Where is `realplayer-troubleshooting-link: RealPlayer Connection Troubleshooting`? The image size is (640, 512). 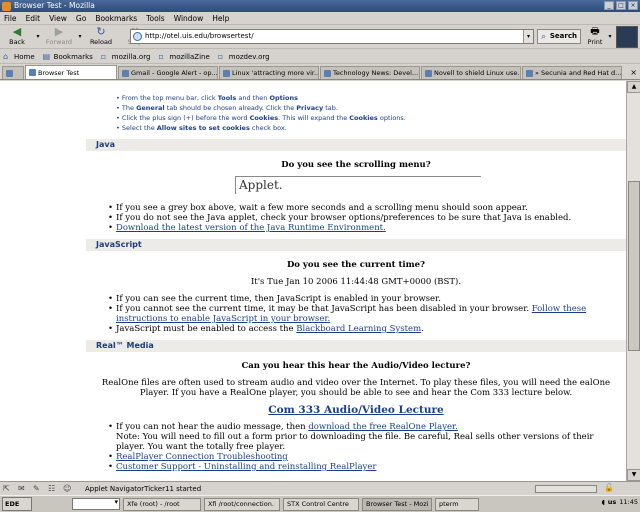 realplayer-troubleshooting-link: RealPlayer Connection Troubleshooting is located at coordinates (202, 457).